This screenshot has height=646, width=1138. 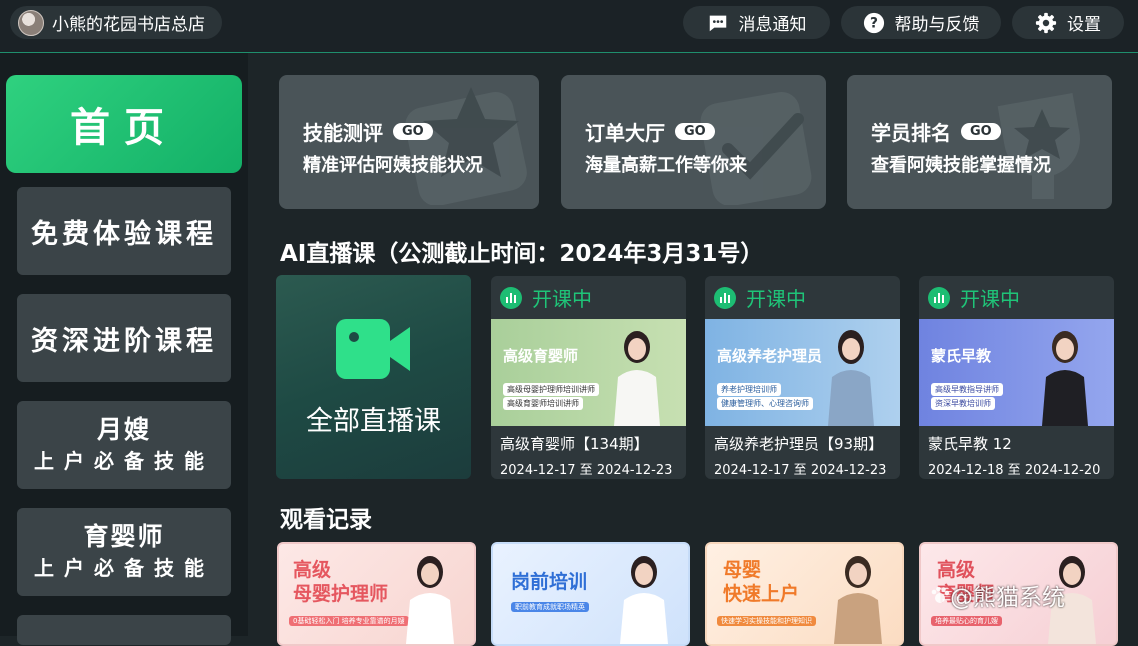 I want to click on store-switcher: 小熊的花园书店总店, so click(x=116, y=22).